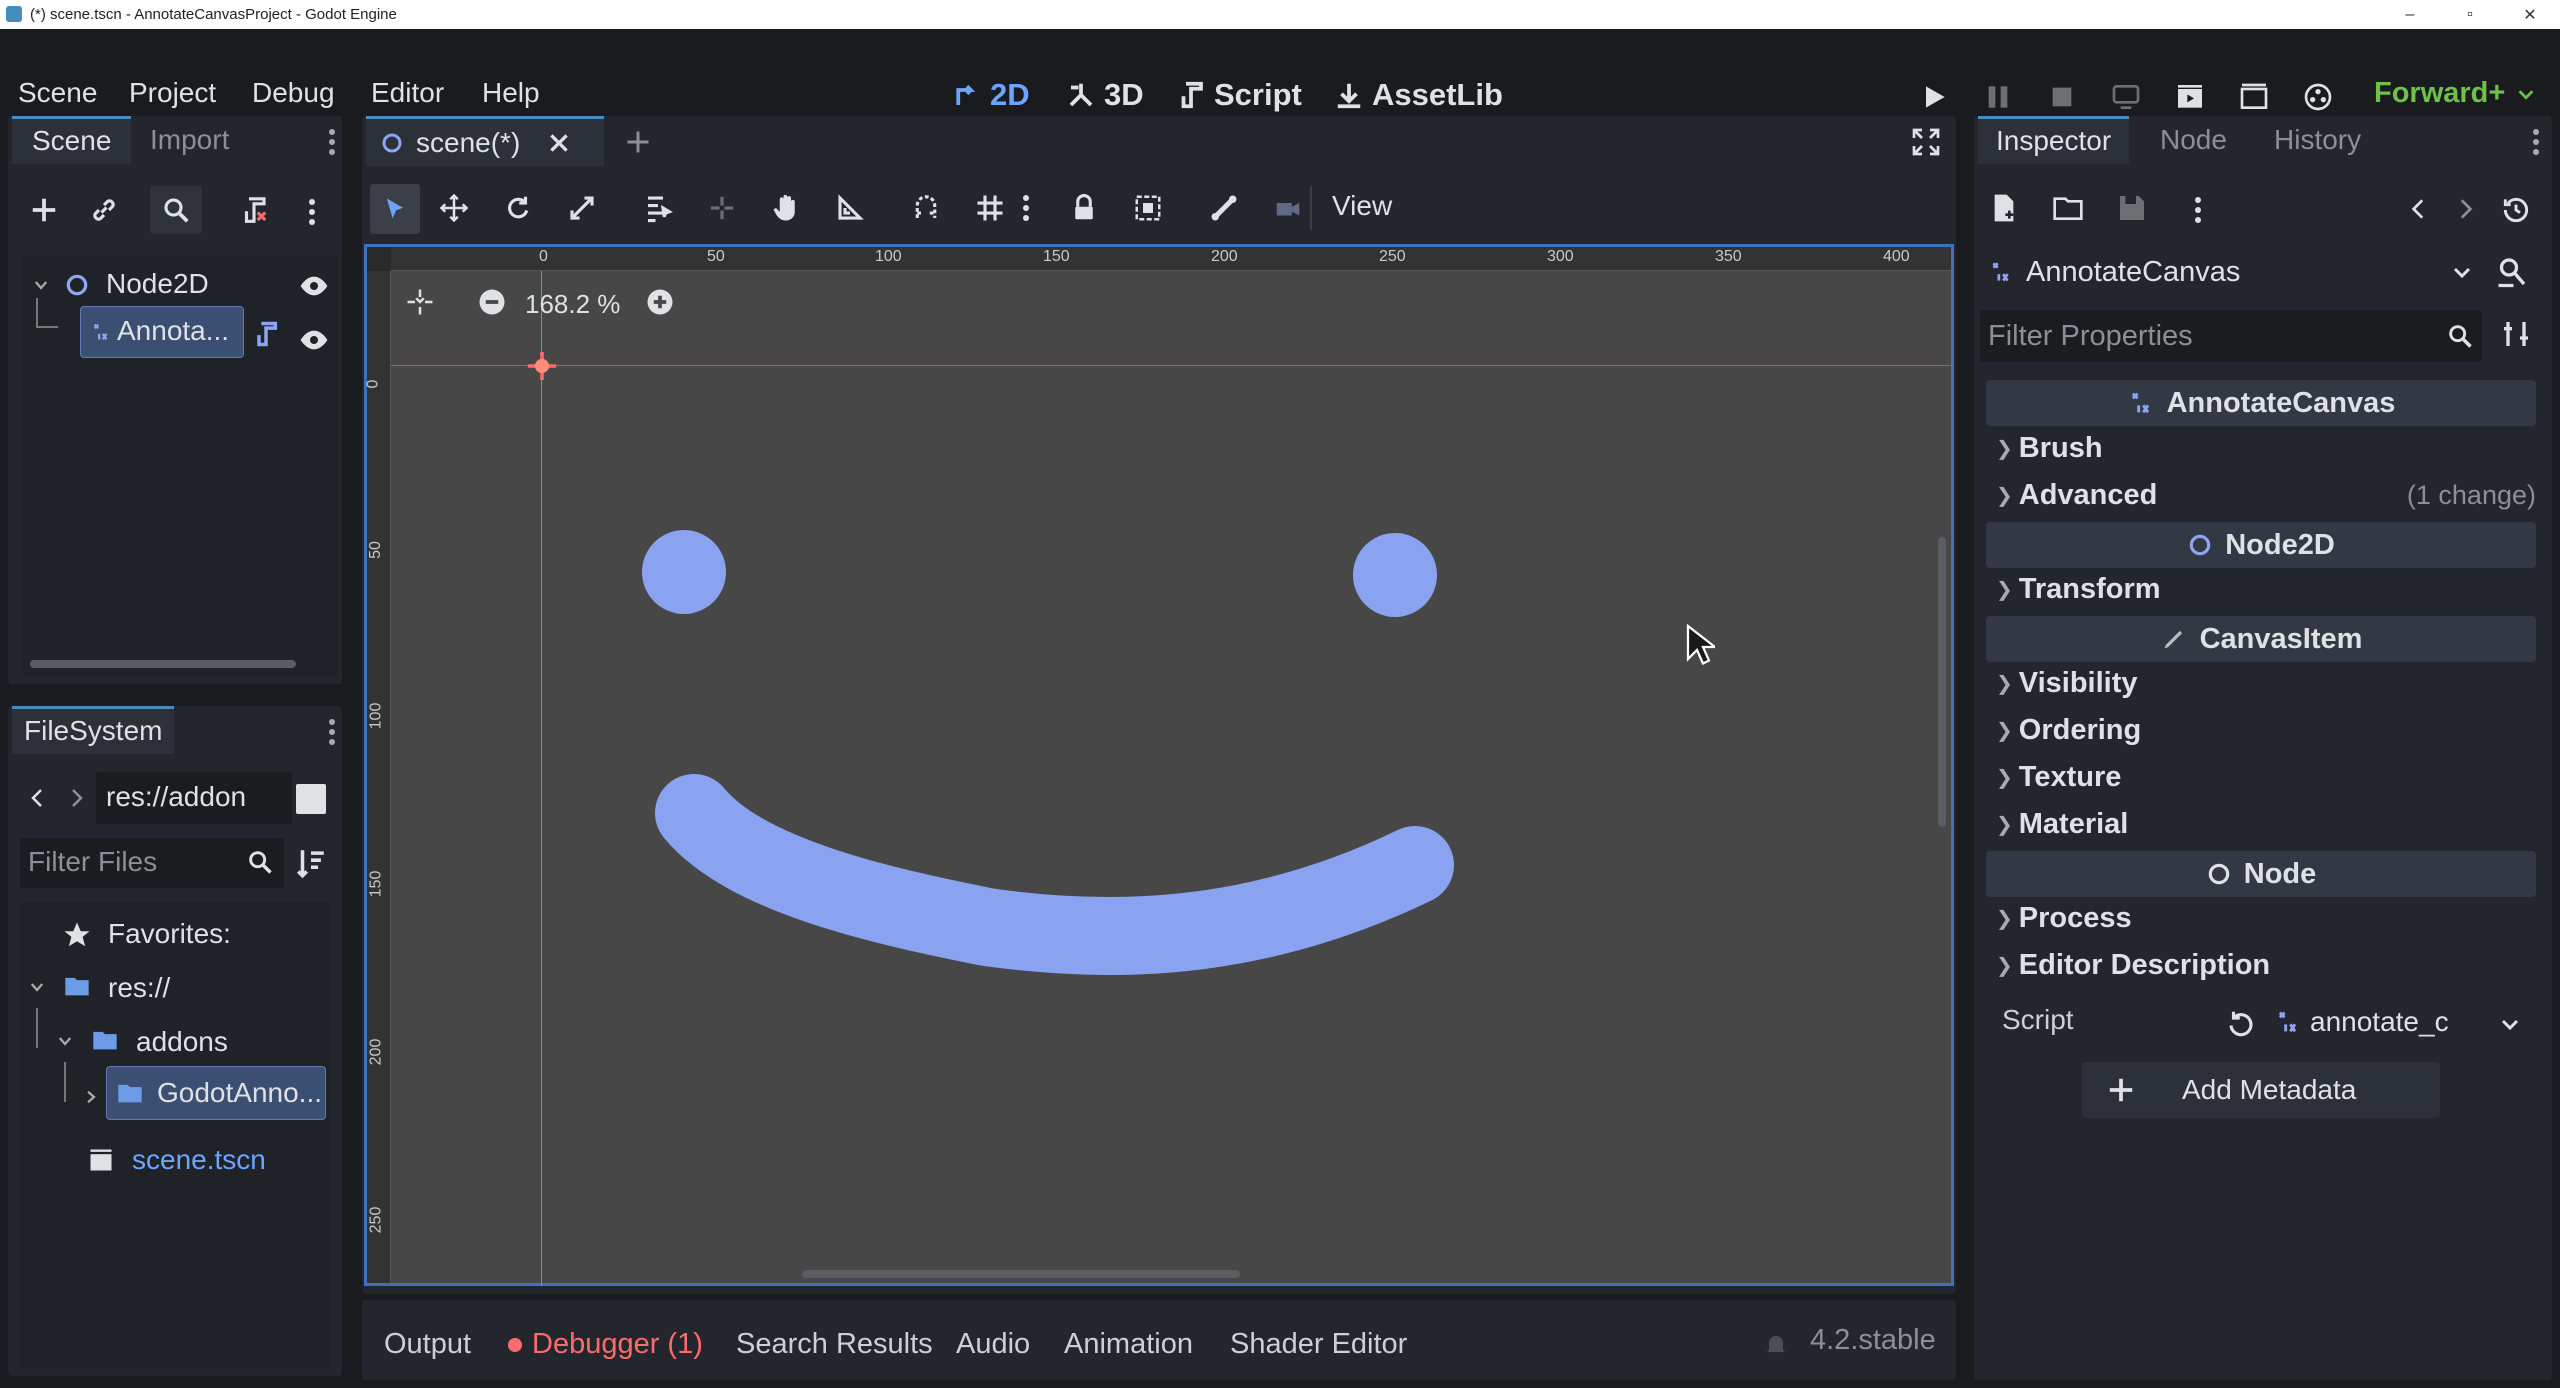 The width and height of the screenshot is (2560, 1388). What do you see at coordinates (44, 210) in the screenshot?
I see `add-node-button` at bounding box center [44, 210].